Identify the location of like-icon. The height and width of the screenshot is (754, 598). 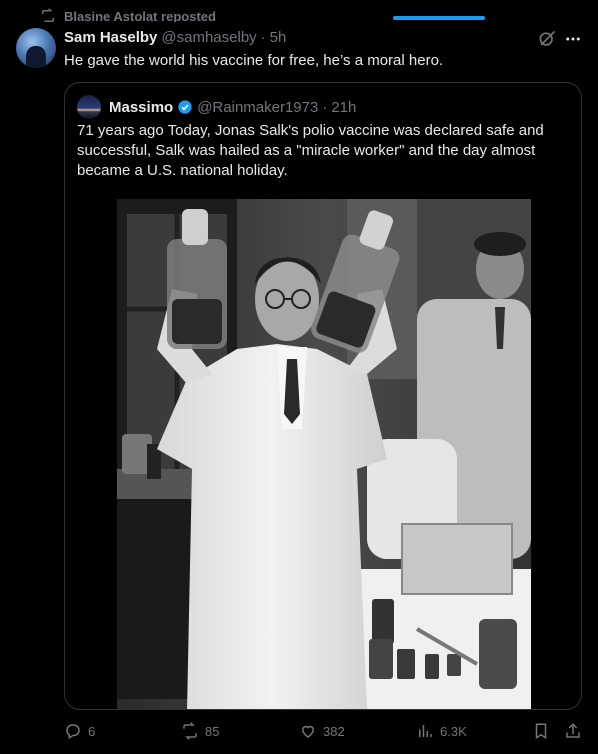
(308, 731).